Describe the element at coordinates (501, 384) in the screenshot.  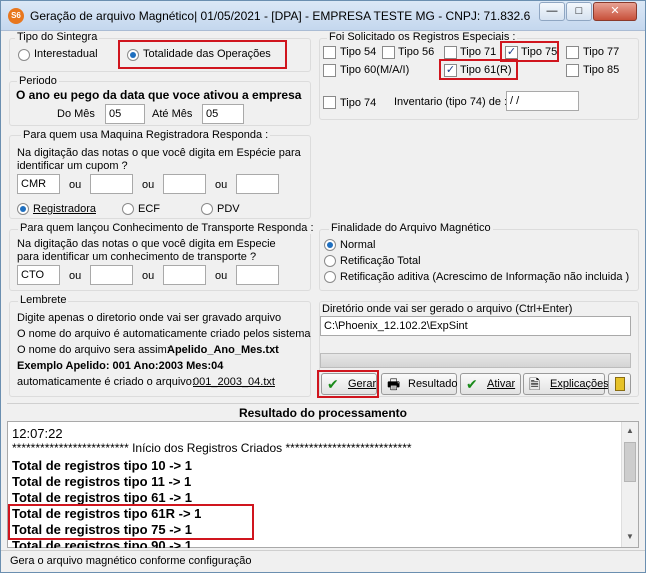
I see `ativar-button-label: Ativar` at that location.